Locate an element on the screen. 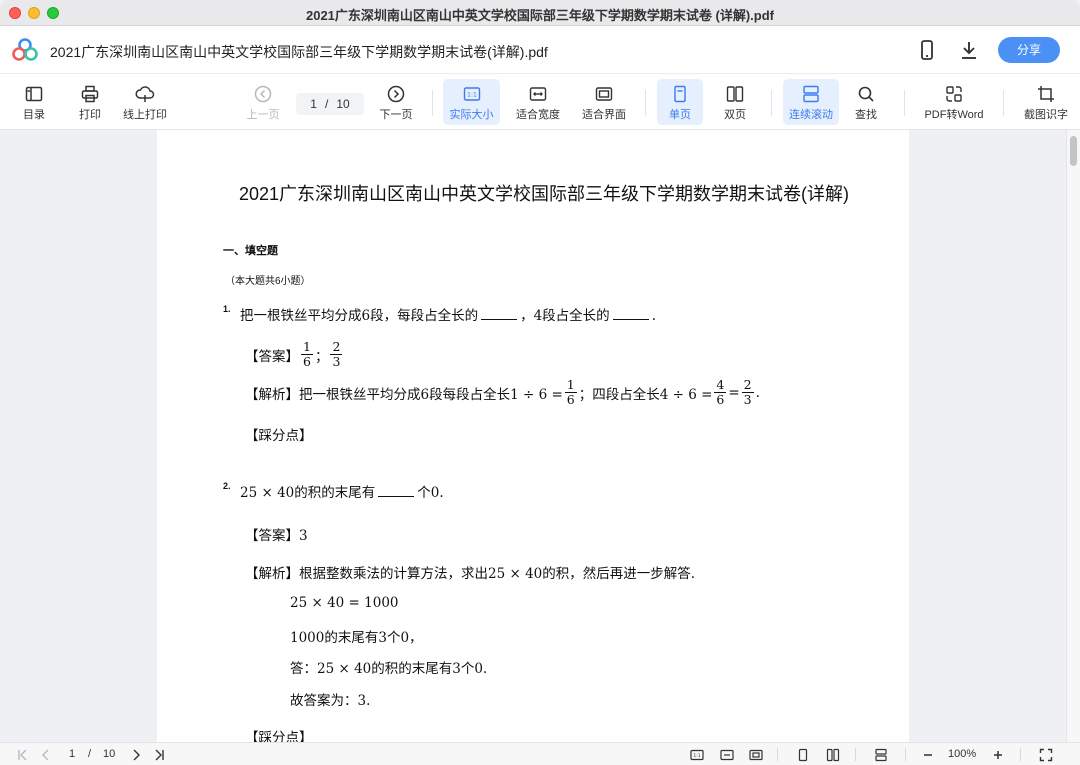 Image resolution: width=1080 pixels, height=765 pixels. fraction: 23 is located at coordinates (747, 392).